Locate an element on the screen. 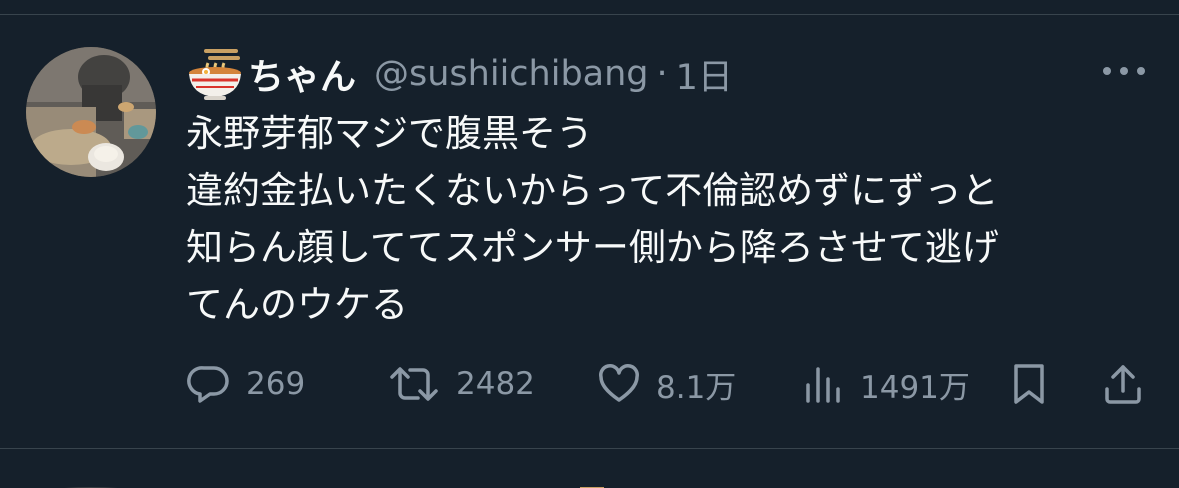  like-count: 8.1万 is located at coordinates (696, 387).